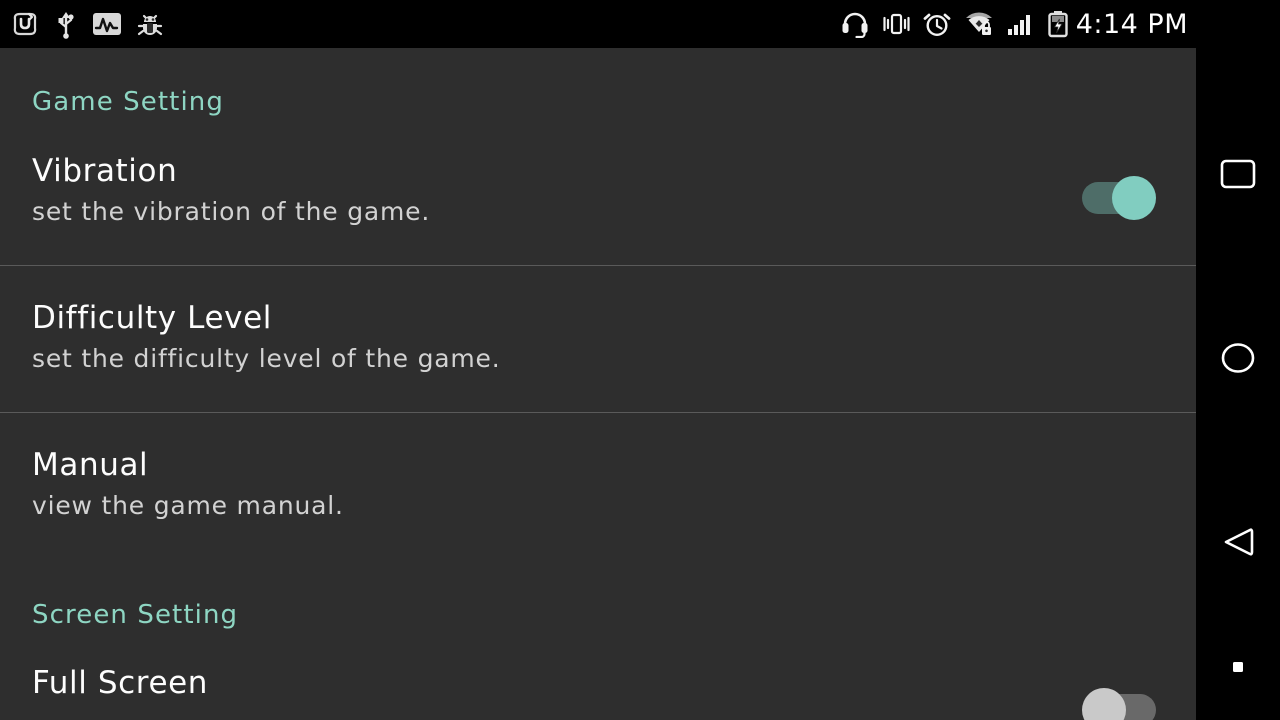  I want to click on status-bar: 4:14 PM, so click(598, 24).